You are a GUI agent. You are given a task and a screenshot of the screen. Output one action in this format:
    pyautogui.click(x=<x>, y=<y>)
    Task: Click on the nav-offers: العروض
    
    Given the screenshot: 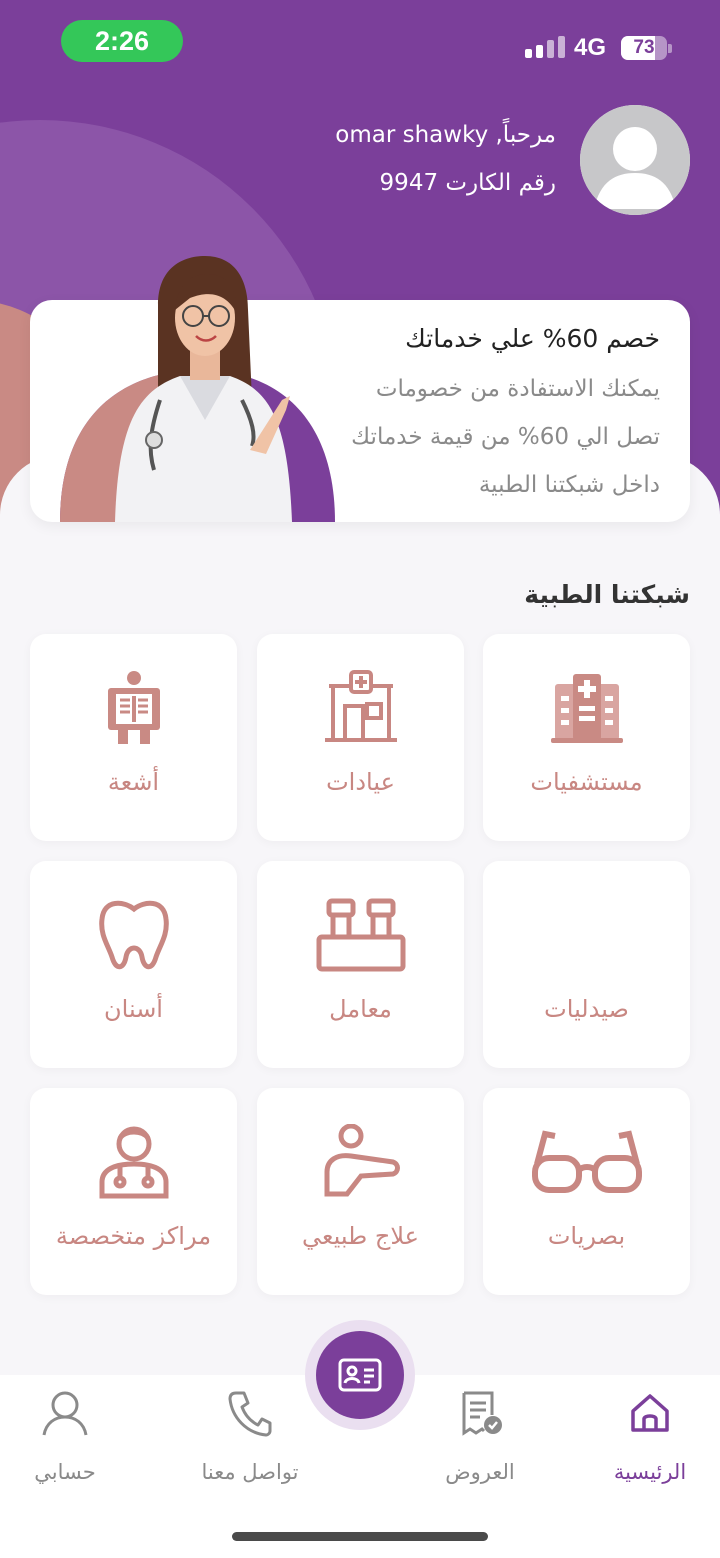 What is the action you would take?
    pyautogui.click(x=480, y=1436)
    